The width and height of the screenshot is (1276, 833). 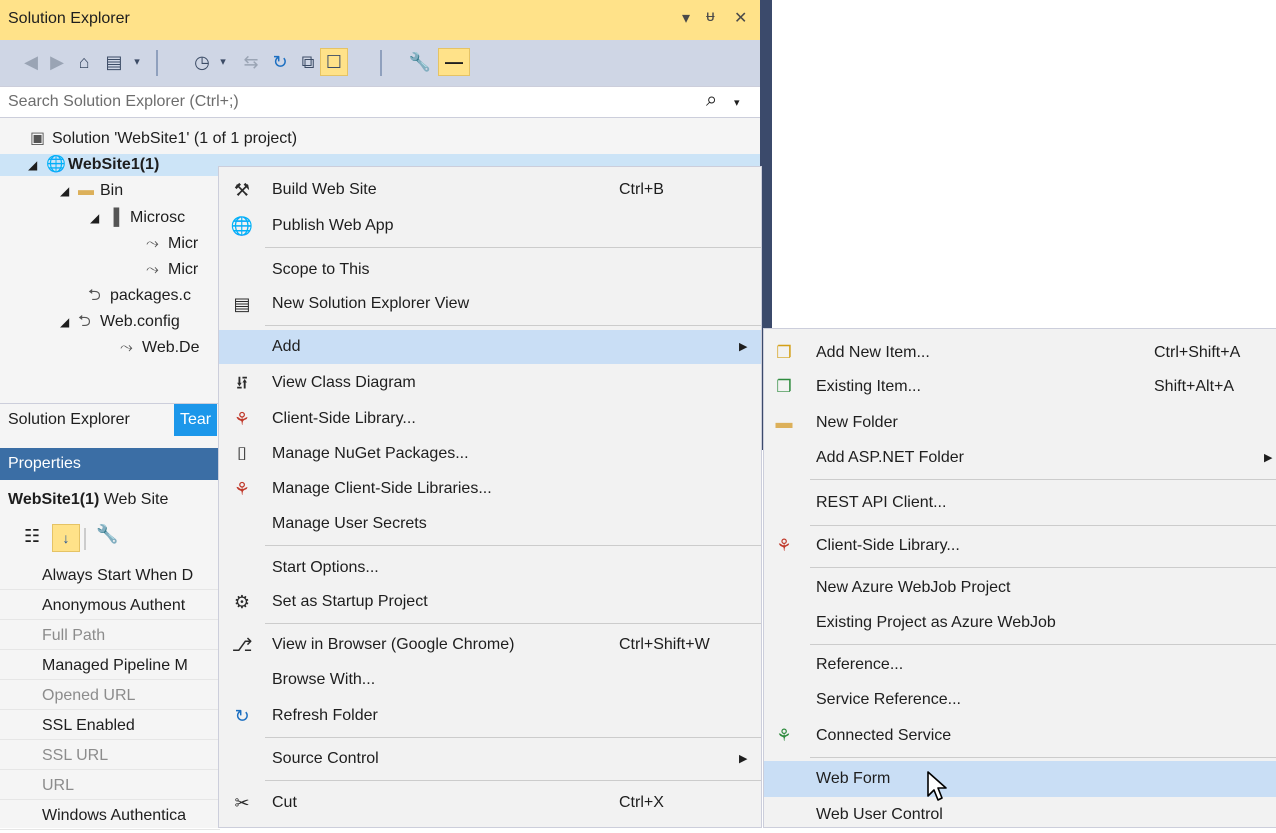 What do you see at coordinates (31, 62) in the screenshot?
I see `back-icon: ◀` at bounding box center [31, 62].